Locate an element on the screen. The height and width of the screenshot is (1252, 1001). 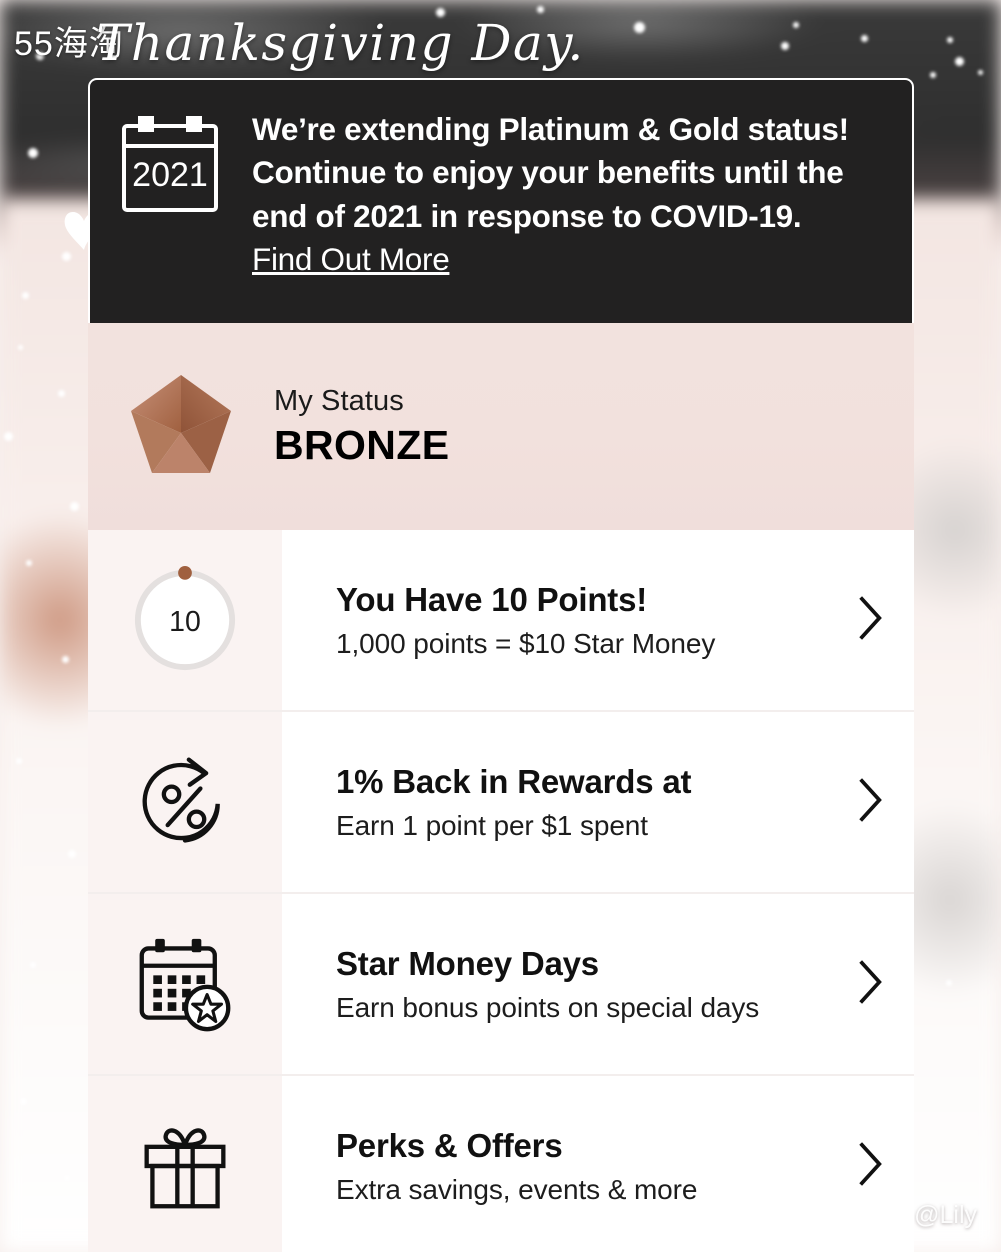
calendar-icon: 2021 is located at coordinates (170, 214).